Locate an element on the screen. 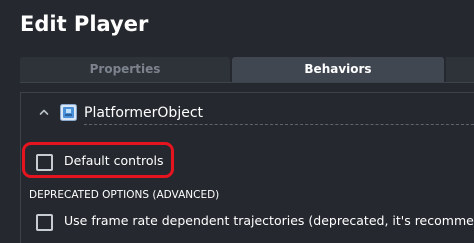 This screenshot has height=243, width=474. tab-behaviors: Behaviors is located at coordinates (338, 69).